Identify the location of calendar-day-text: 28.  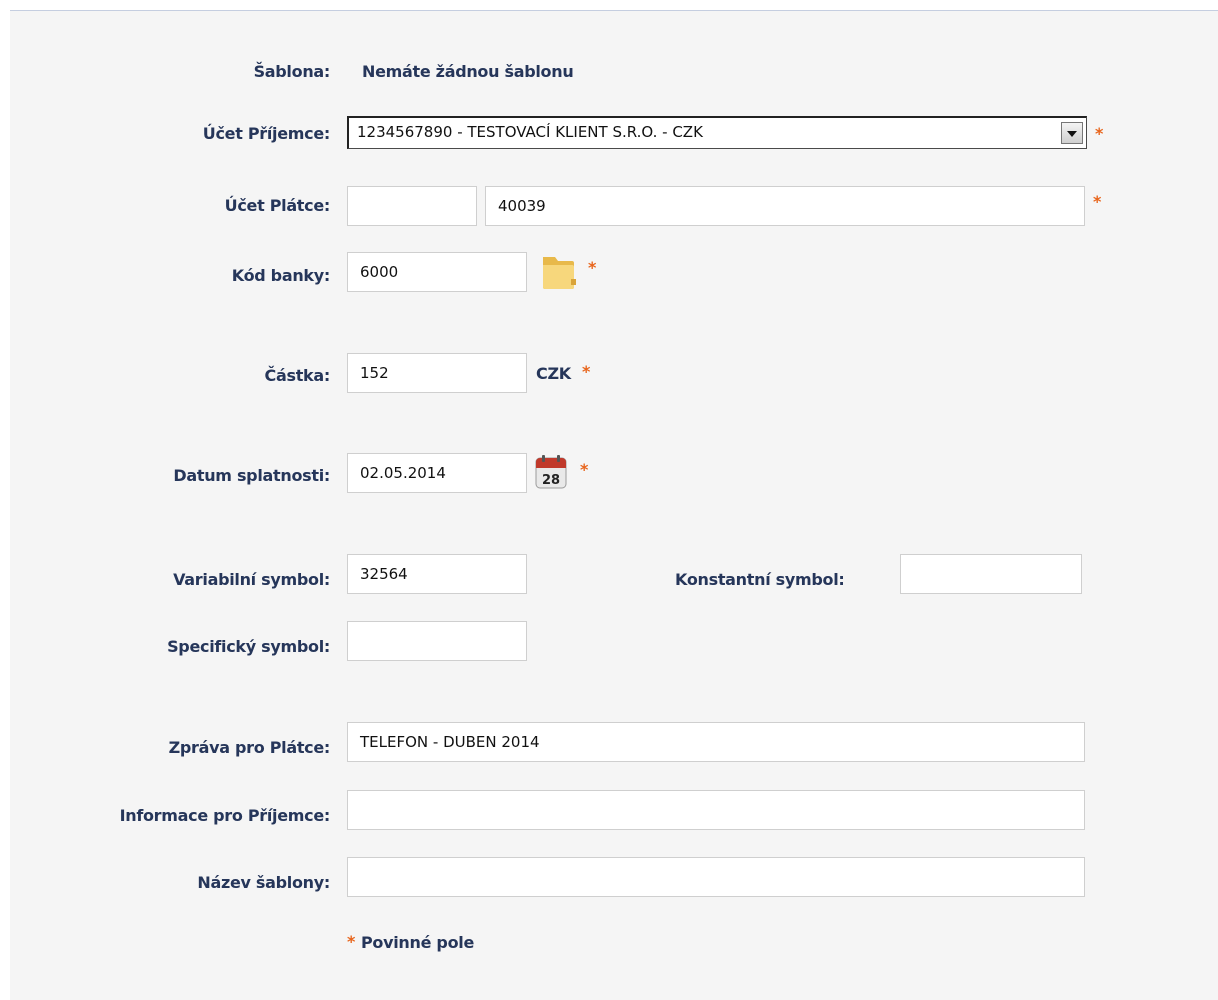
(551, 480).